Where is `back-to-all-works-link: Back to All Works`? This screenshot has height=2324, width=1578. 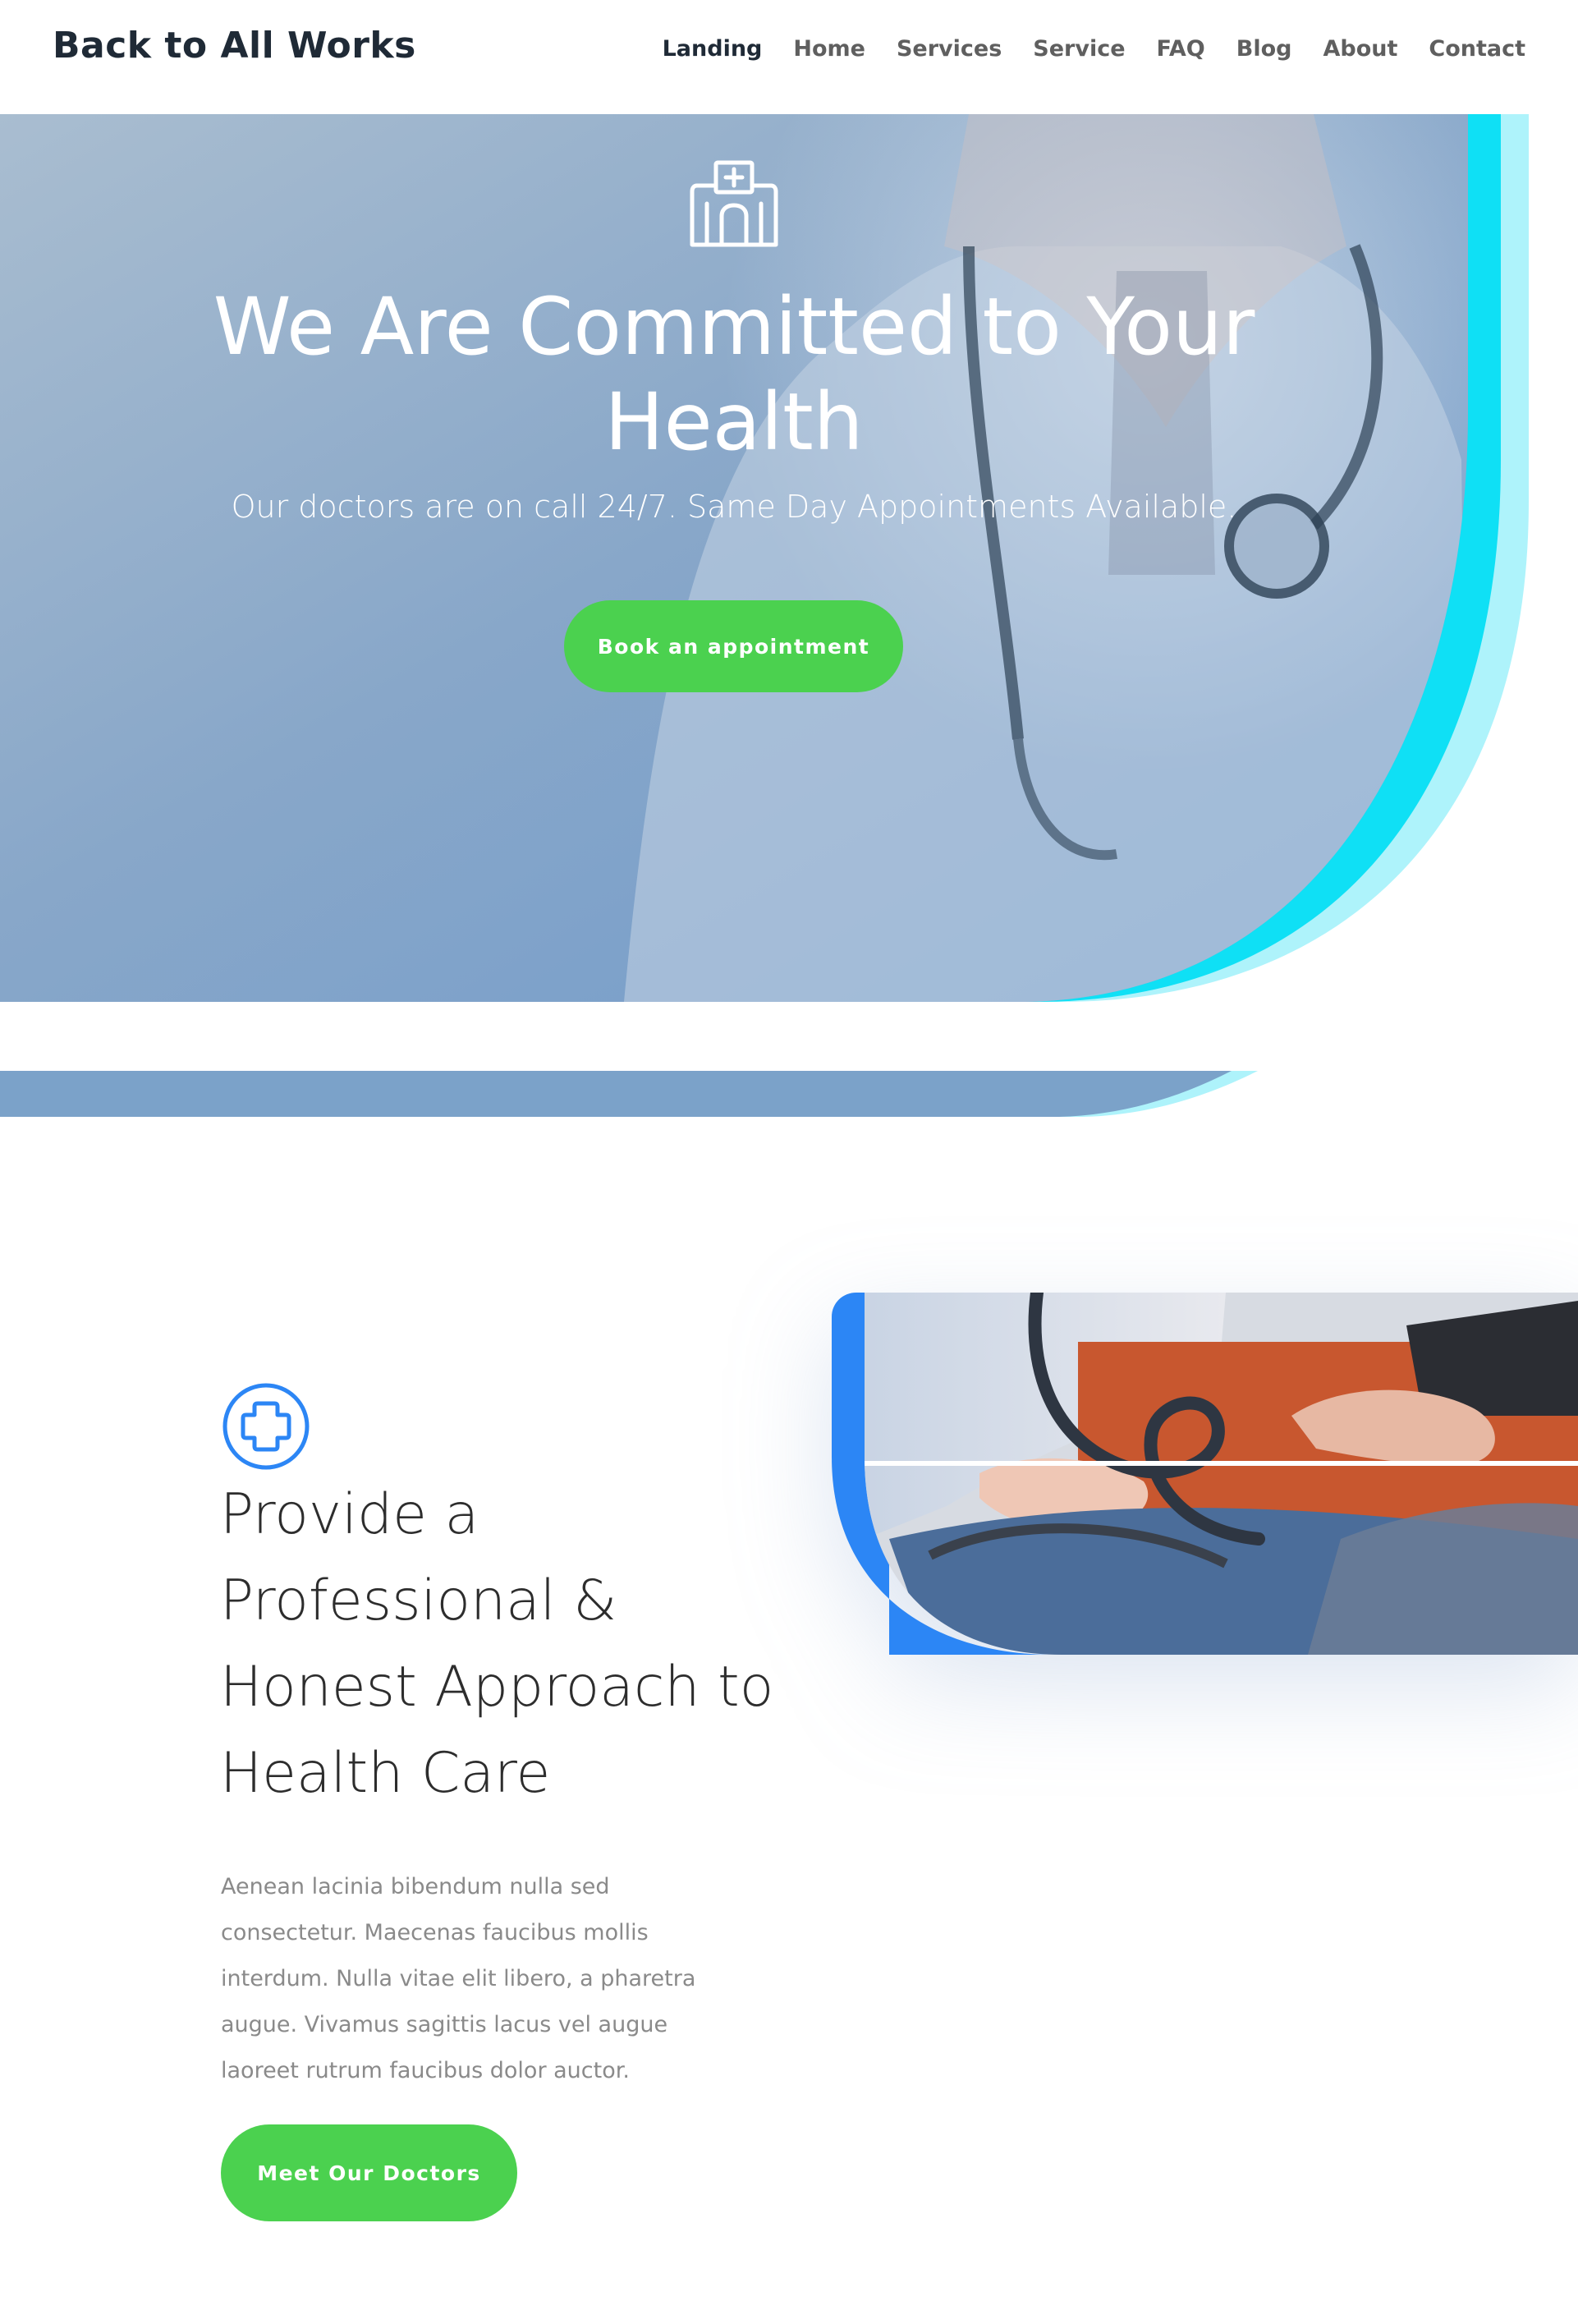
back-to-all-works-link: Back to All Works is located at coordinates (234, 46).